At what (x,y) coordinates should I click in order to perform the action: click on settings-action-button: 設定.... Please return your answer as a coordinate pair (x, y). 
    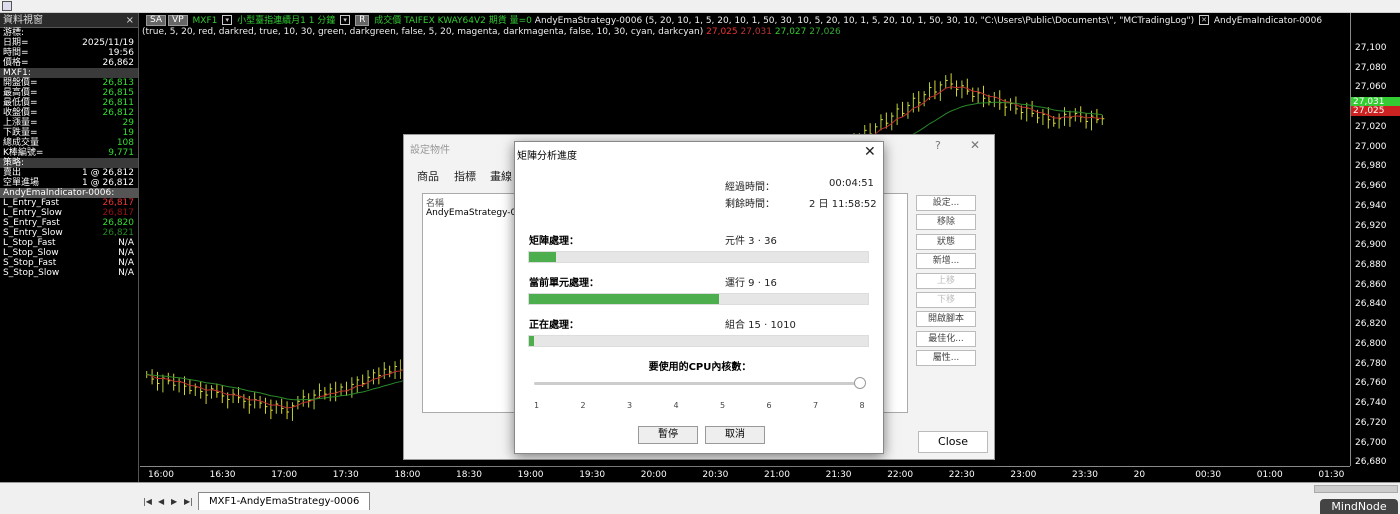
    Looking at the image, I should click on (946, 203).